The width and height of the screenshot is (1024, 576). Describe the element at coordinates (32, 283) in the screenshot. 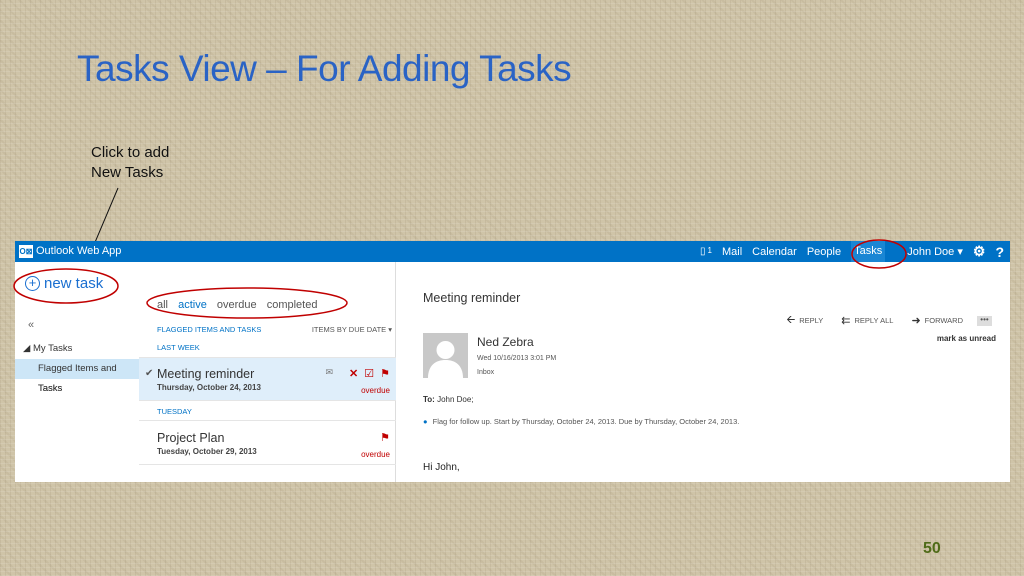

I see `plus-circle-icon: +` at that location.